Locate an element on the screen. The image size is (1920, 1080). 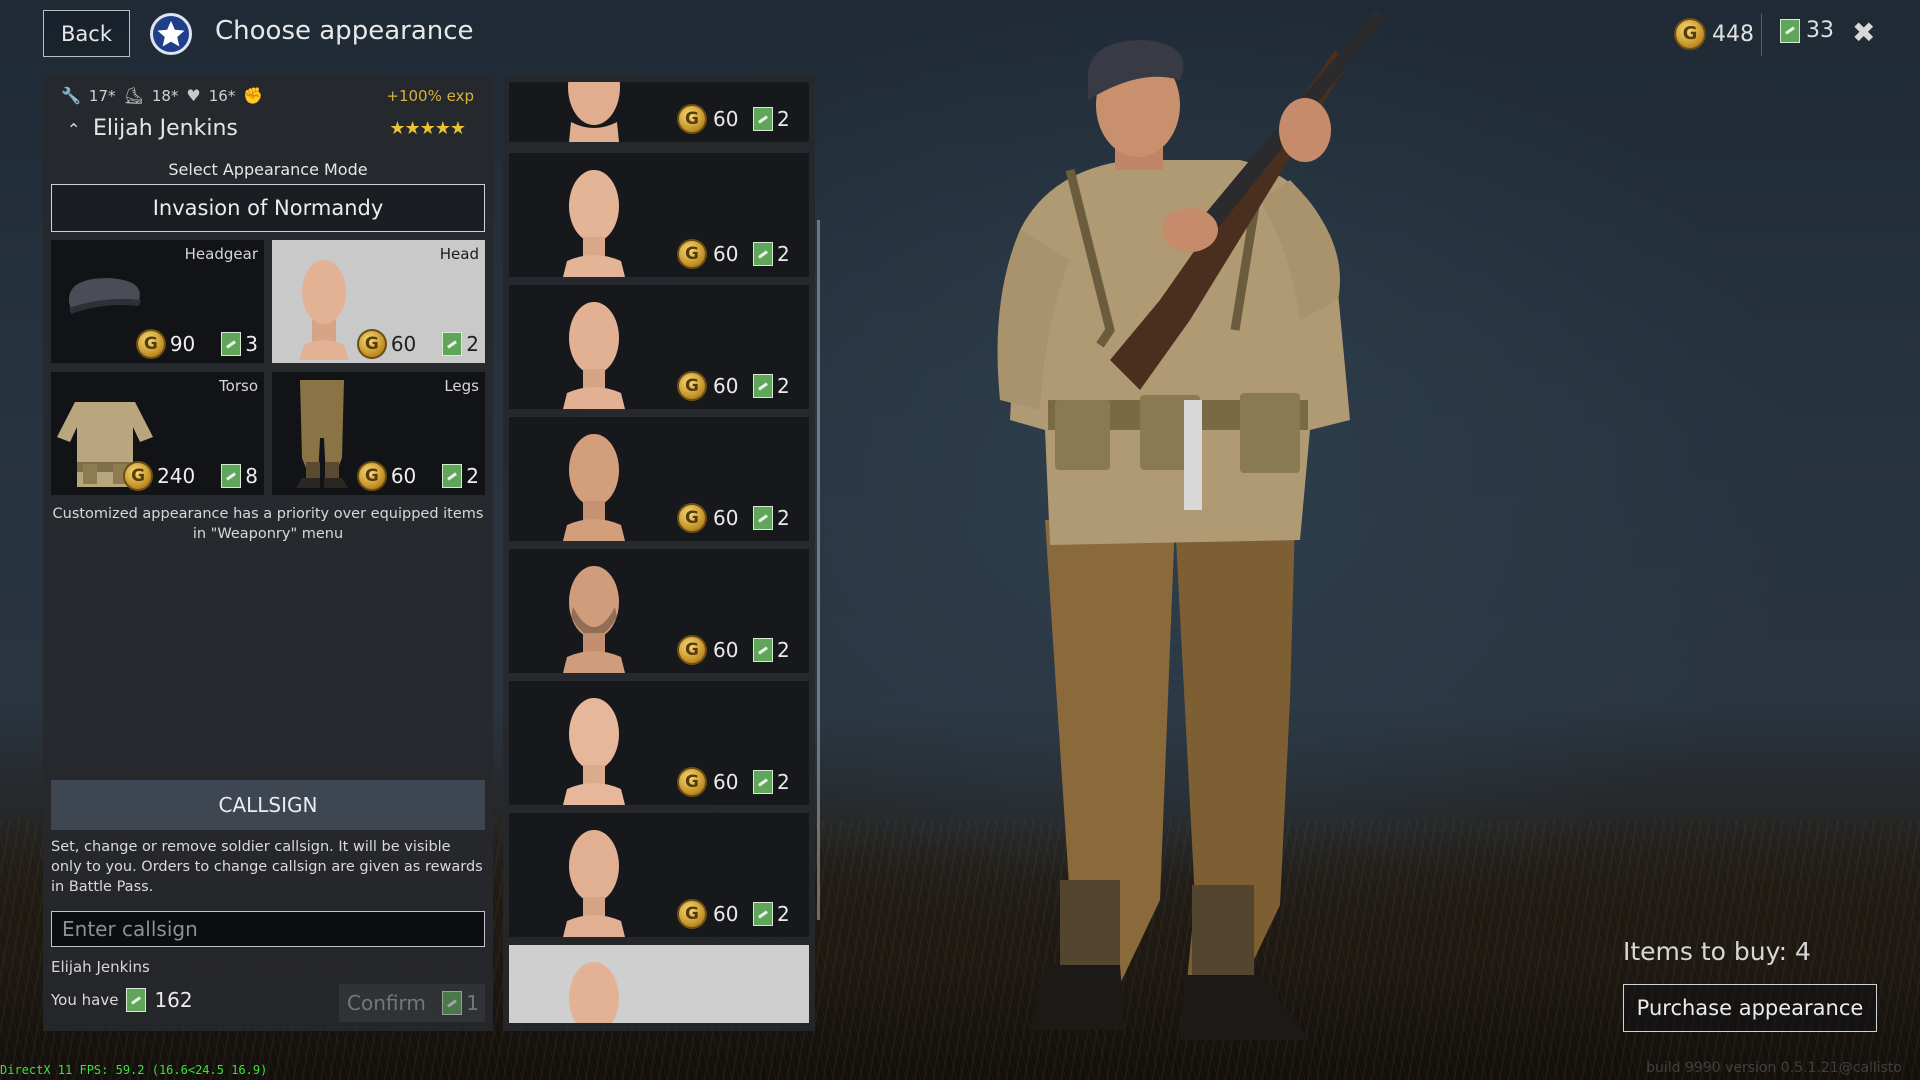
you-have-label: You have is located at coordinates (85, 1000).